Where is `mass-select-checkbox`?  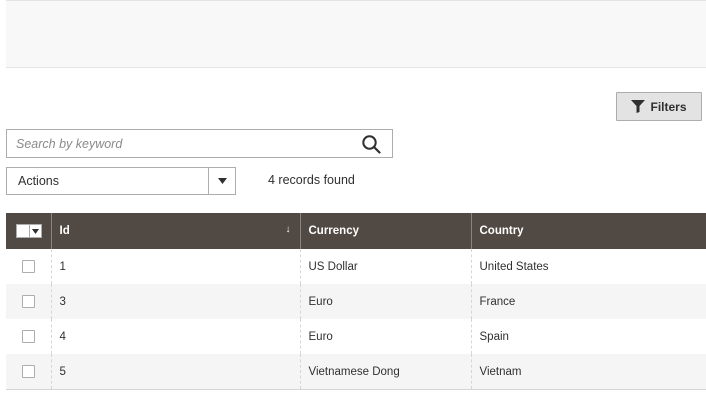
mass-select-checkbox is located at coordinates (23, 231).